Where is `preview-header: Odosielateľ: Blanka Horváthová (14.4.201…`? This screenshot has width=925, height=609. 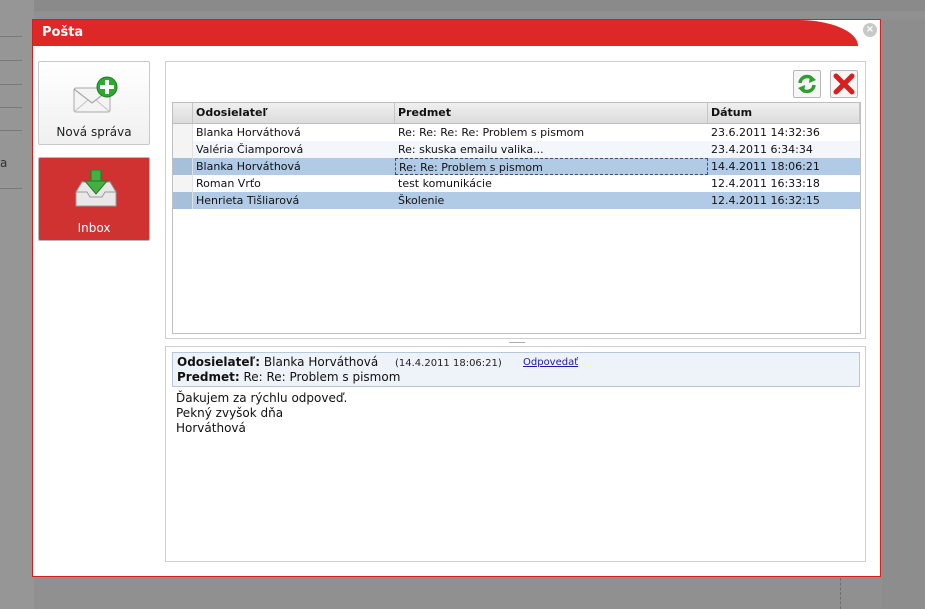 preview-header: Odosielateľ: Blanka Horváthová (14.4.201… is located at coordinates (516, 369).